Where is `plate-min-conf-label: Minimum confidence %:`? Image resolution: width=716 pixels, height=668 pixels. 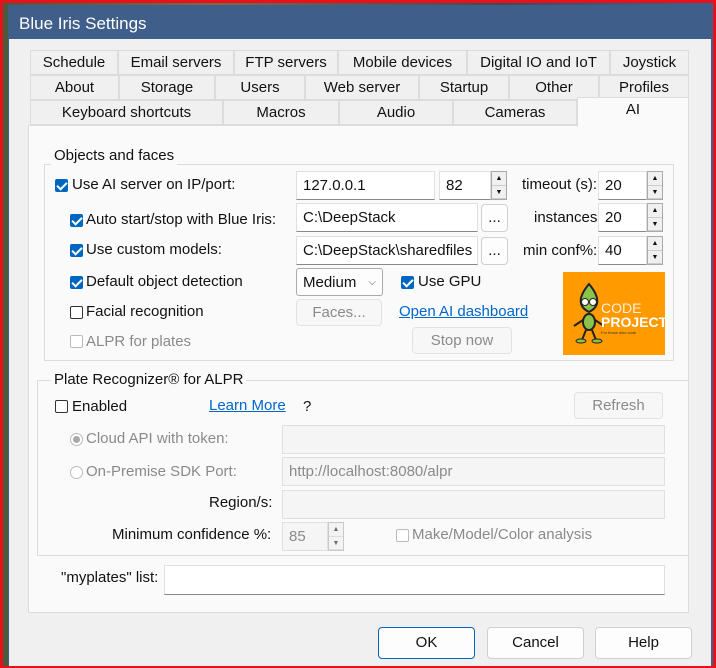
plate-min-conf-label: Minimum confidence %: is located at coordinates (192, 534).